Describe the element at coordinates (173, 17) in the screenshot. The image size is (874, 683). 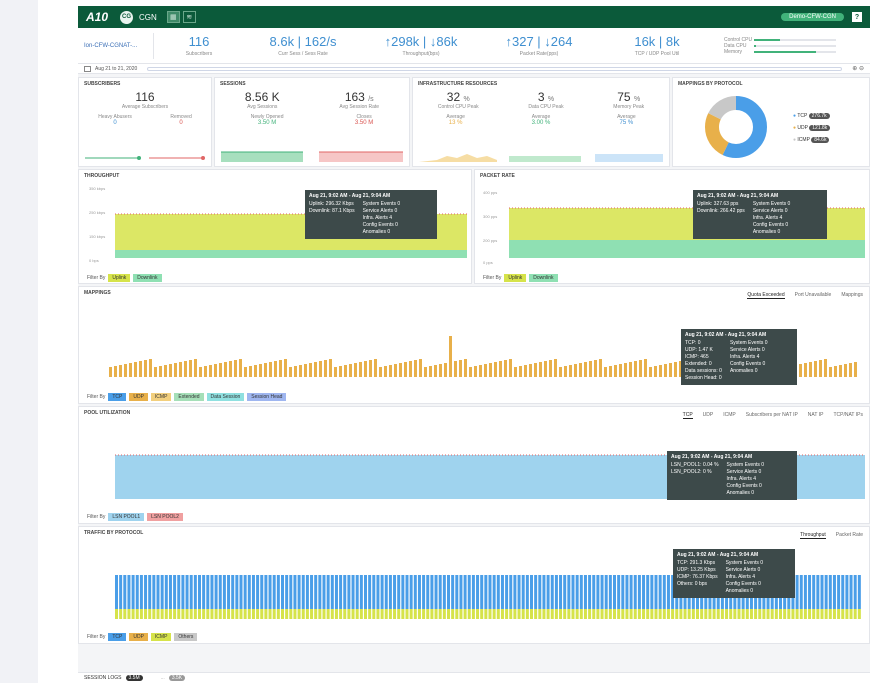
I see `grid-view-icon: ▦` at that location.